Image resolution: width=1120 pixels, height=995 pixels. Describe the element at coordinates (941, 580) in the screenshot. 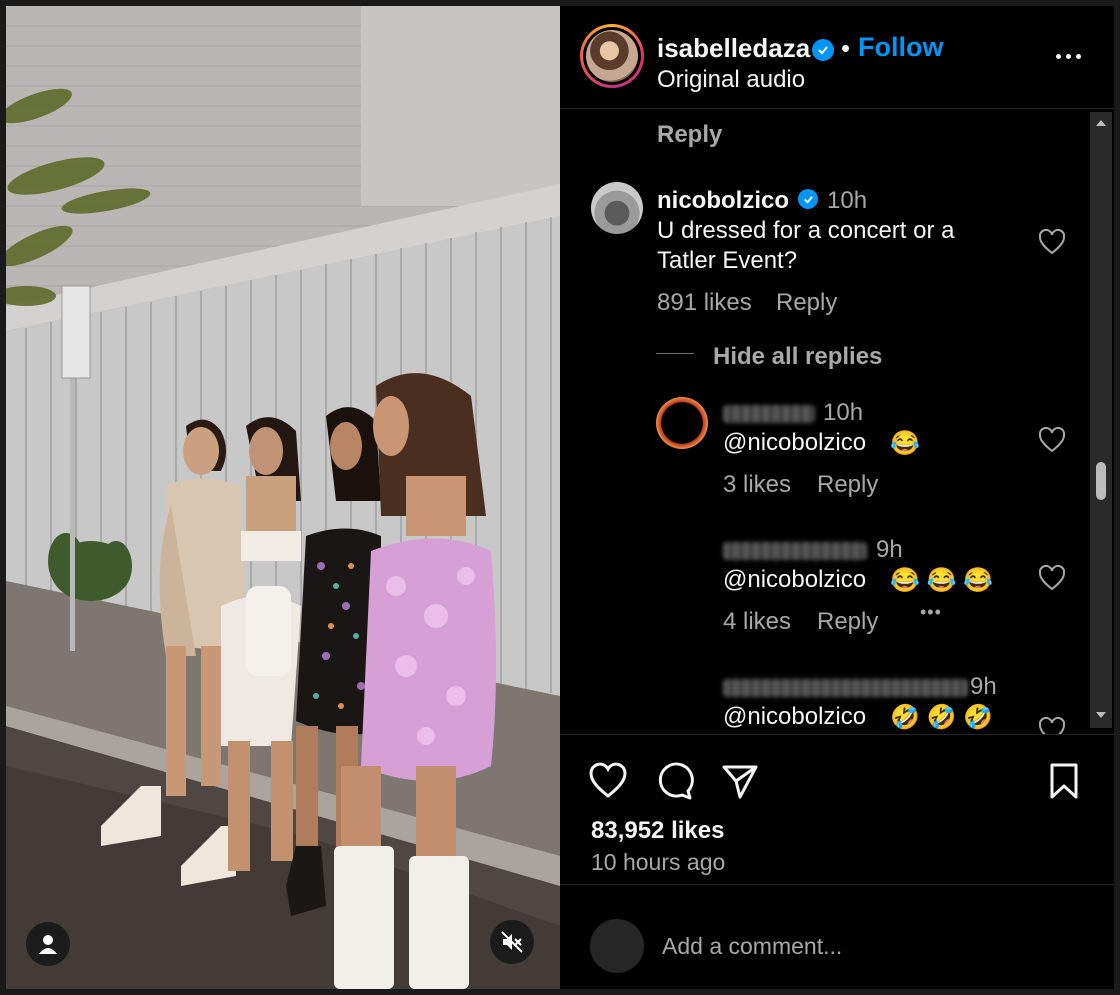

I see `reply-emoji: 😂 😂 😂` at that location.